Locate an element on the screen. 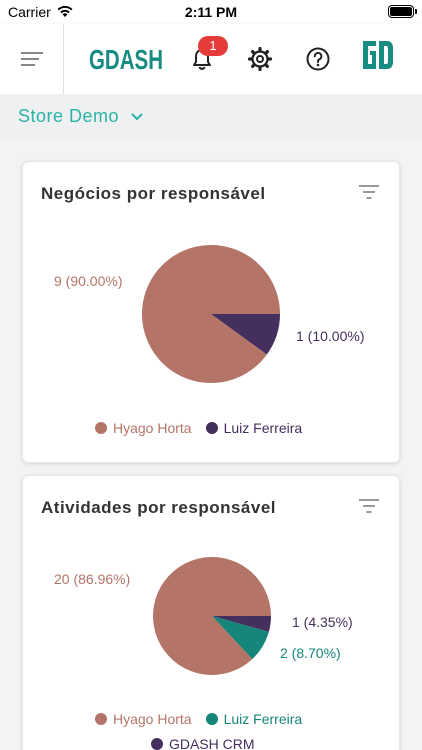  menu-icon is located at coordinates (31, 59).